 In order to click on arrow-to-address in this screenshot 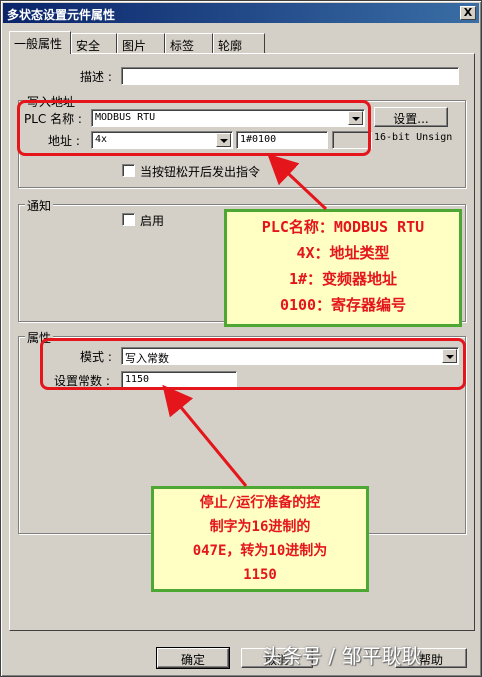, I will do `click(297, 182)`.